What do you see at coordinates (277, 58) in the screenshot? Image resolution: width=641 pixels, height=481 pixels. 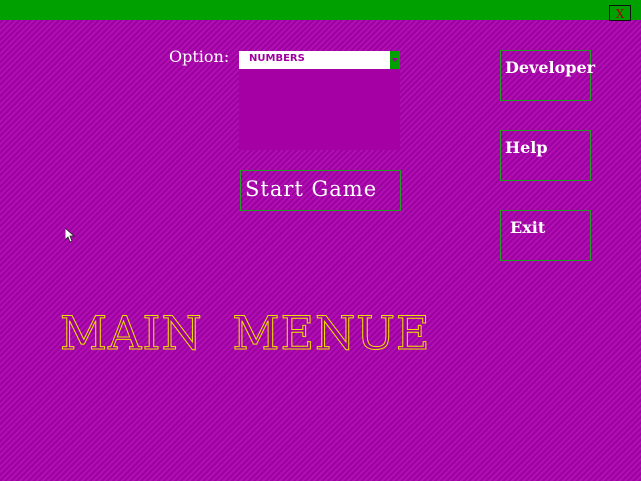 I see `option-selected-value: NUMBERS` at bounding box center [277, 58].